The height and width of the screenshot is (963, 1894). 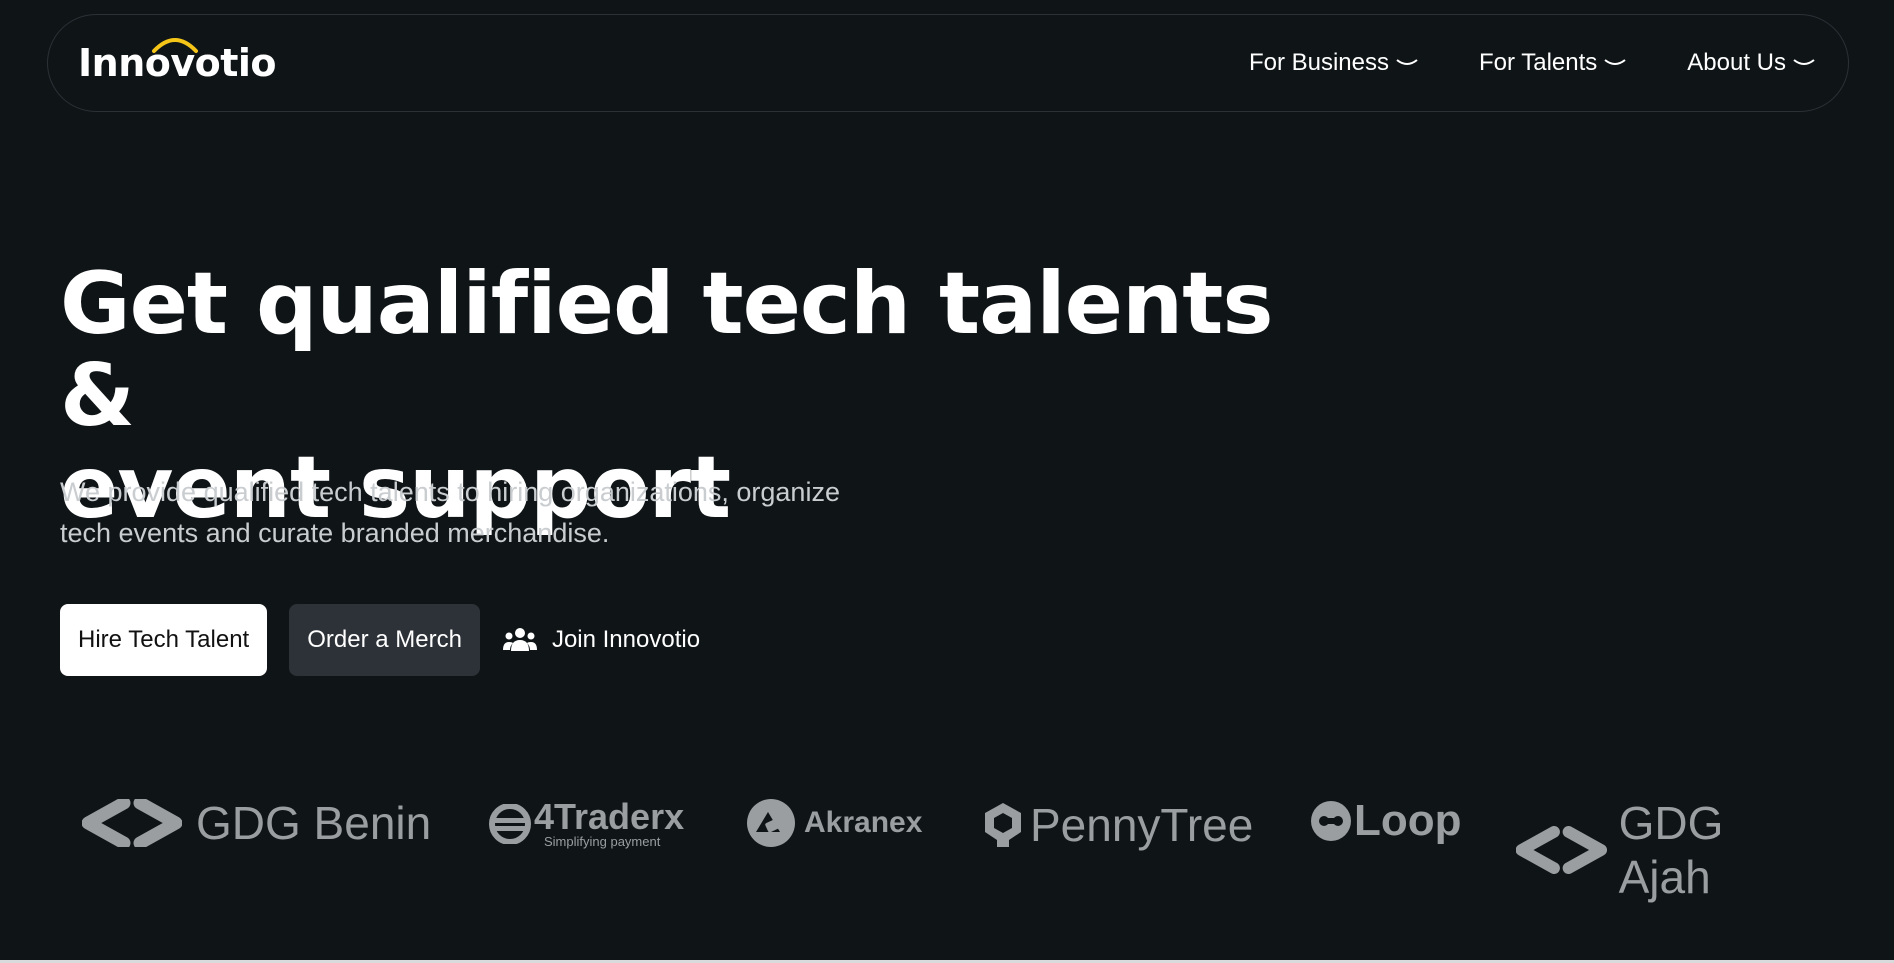 What do you see at coordinates (771, 823) in the screenshot?
I see `akranex-icon` at bounding box center [771, 823].